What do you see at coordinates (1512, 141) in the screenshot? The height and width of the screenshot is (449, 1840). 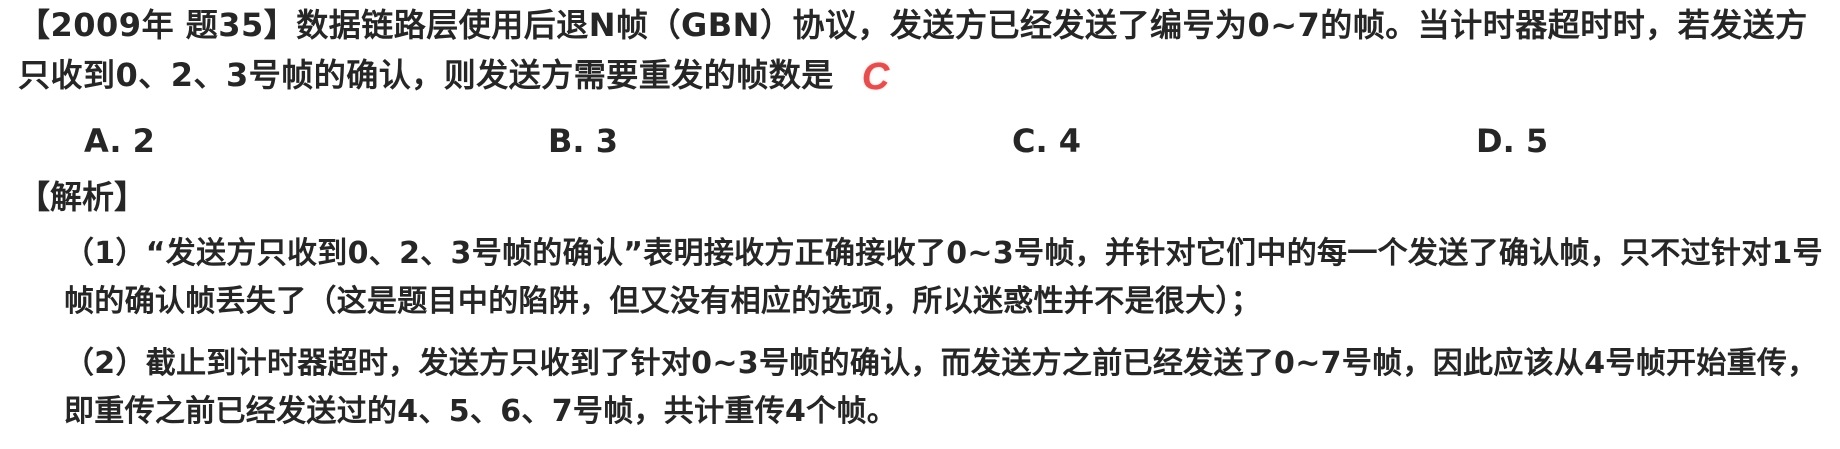 I see `option-d: D. 5` at bounding box center [1512, 141].